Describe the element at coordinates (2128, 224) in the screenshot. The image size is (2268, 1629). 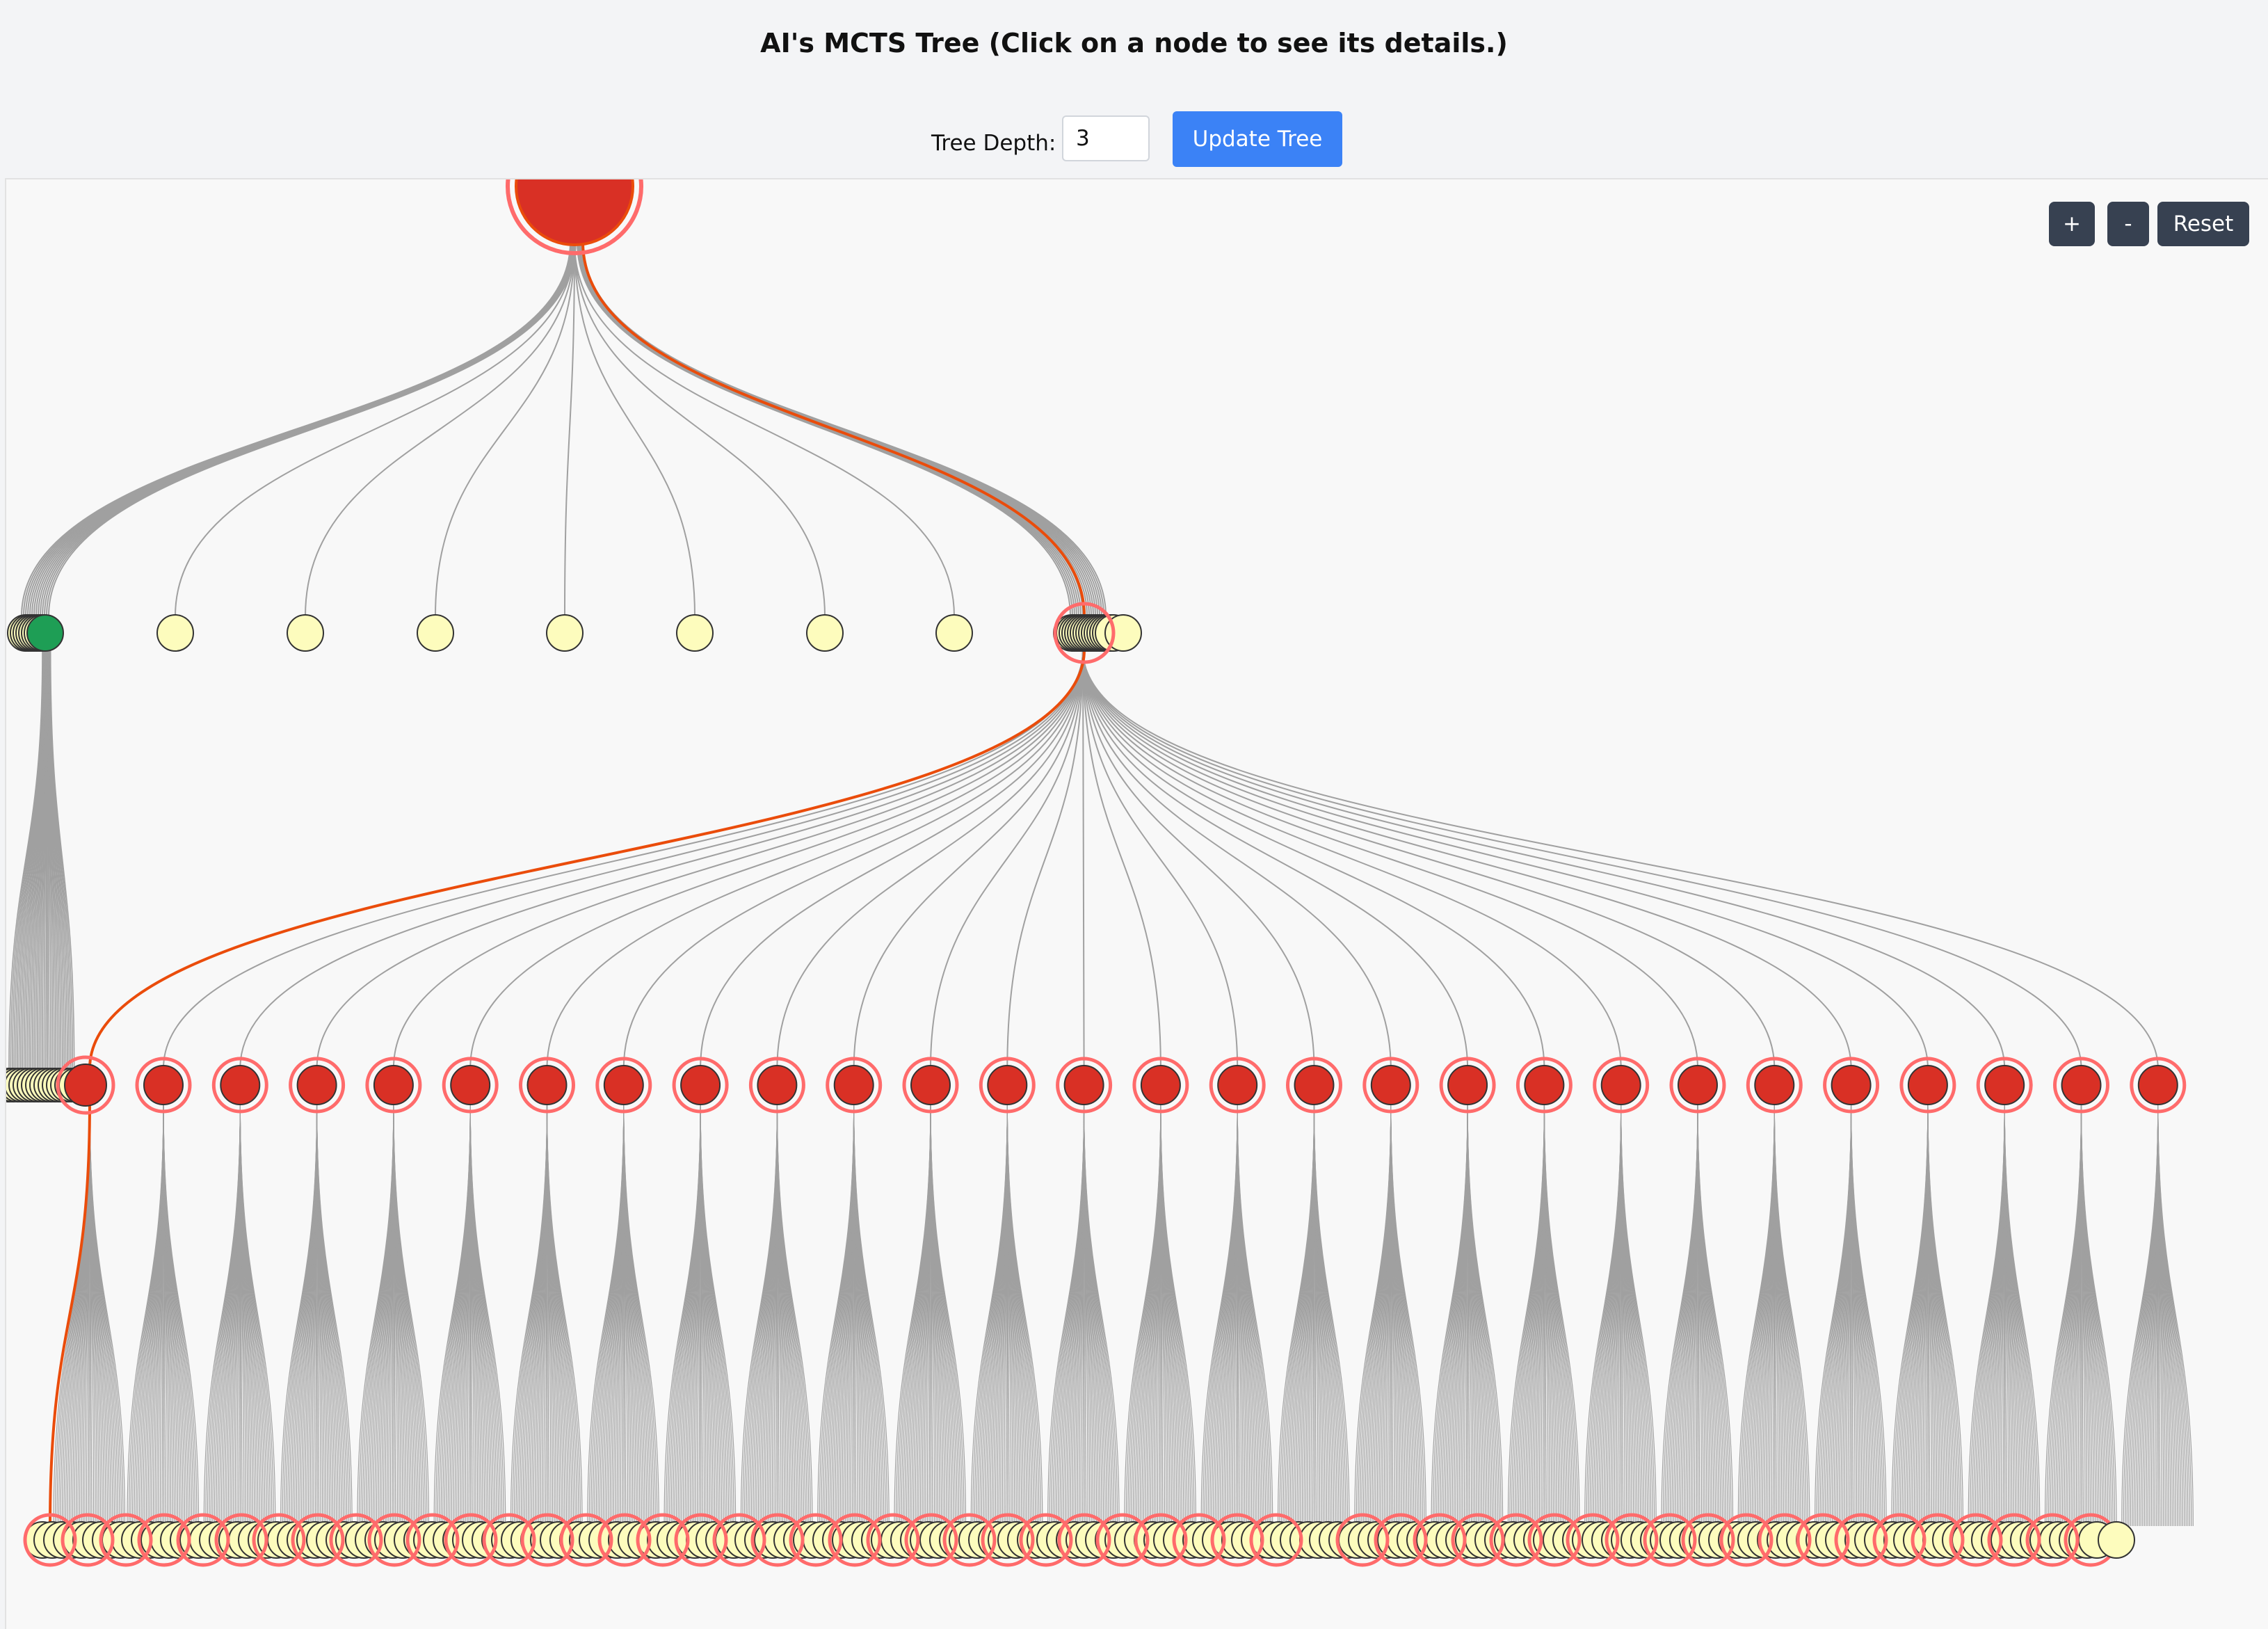
I see `zoom-out-button: -` at that location.